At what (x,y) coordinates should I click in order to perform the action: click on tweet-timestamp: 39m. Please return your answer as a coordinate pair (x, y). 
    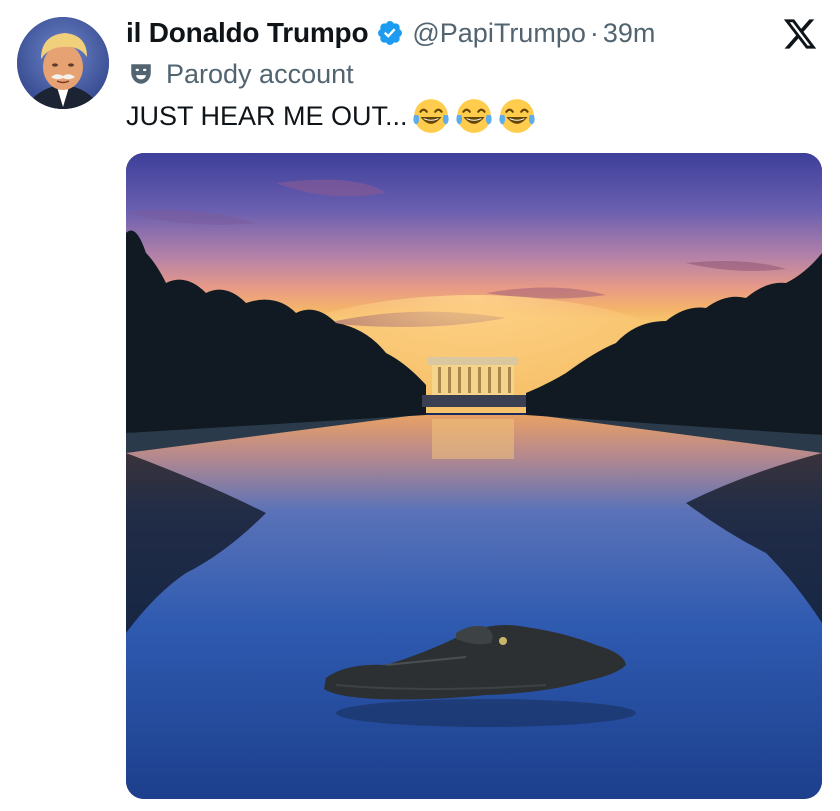
    Looking at the image, I should click on (629, 33).